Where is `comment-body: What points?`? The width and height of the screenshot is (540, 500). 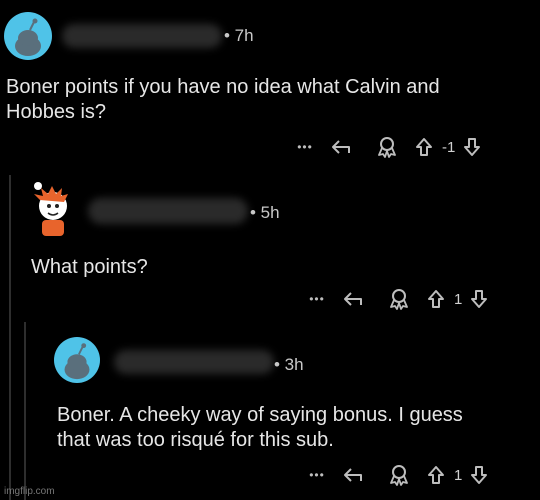 comment-body: What points? is located at coordinates (89, 267).